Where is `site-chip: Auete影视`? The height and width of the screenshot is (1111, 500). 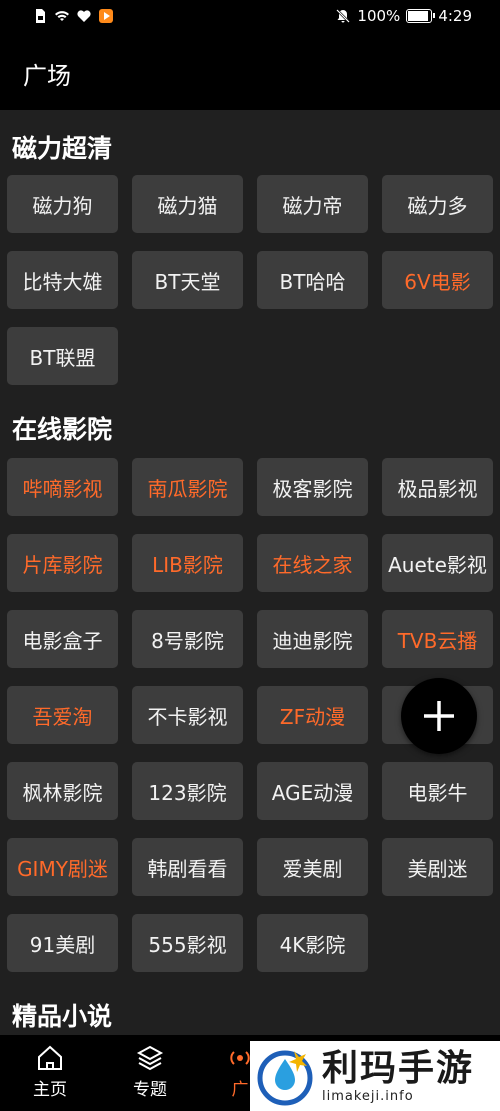 site-chip: Auete影视 is located at coordinates (437, 563).